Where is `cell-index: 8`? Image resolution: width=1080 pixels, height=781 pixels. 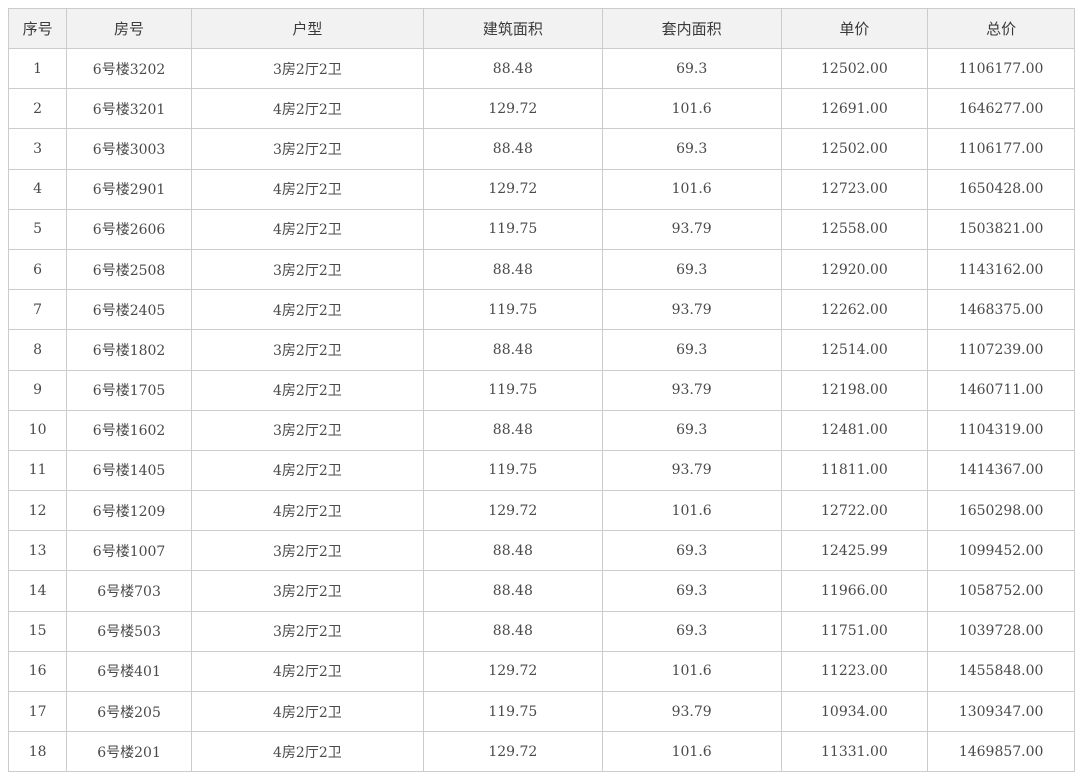
cell-index: 8 is located at coordinates (37, 350).